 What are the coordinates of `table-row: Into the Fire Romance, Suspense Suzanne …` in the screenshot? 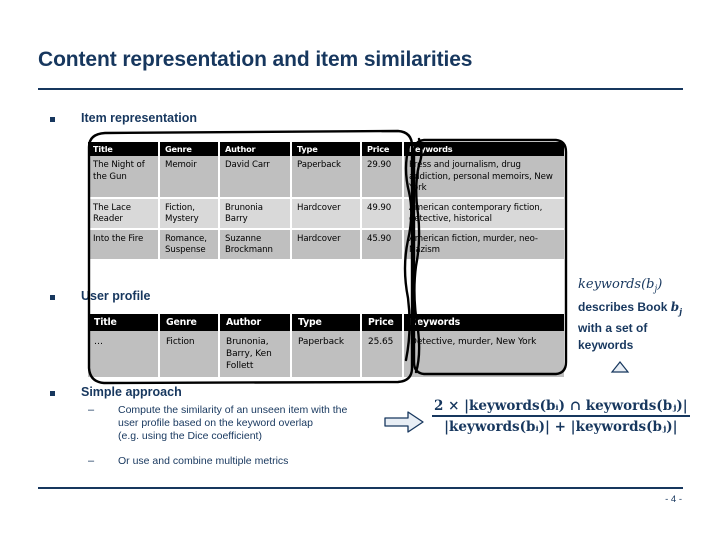 It's located at (327, 245).